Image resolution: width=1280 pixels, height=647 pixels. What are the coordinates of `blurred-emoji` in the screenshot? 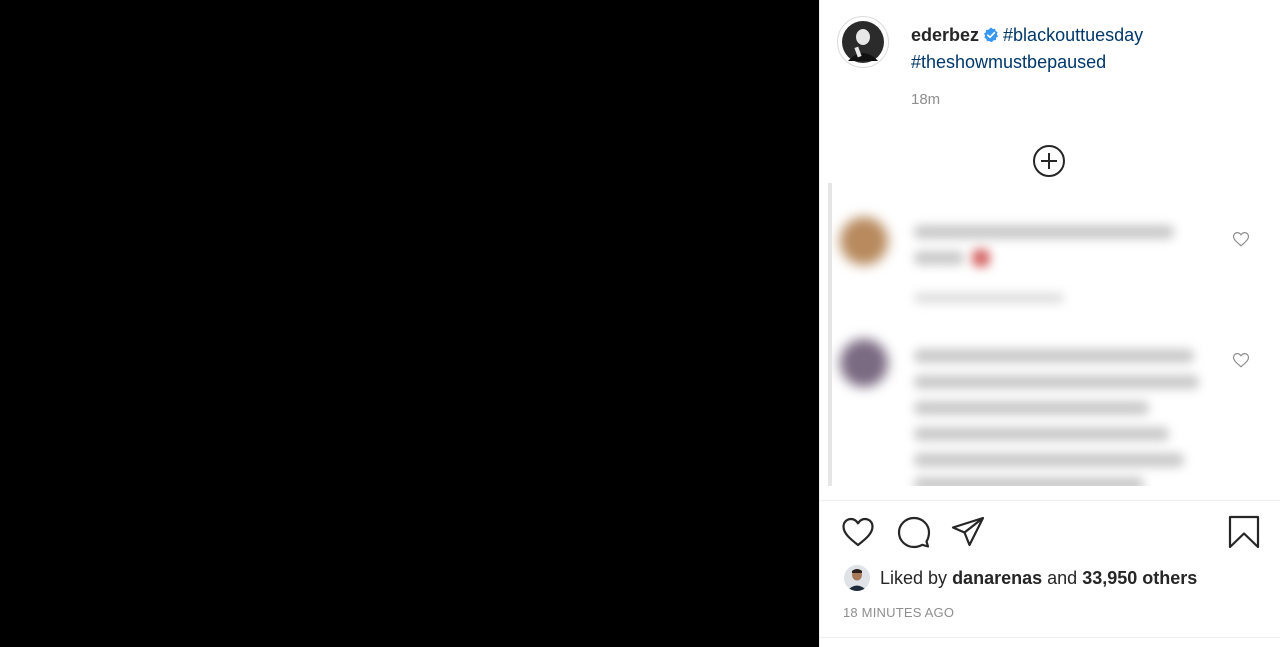 It's located at (981, 258).